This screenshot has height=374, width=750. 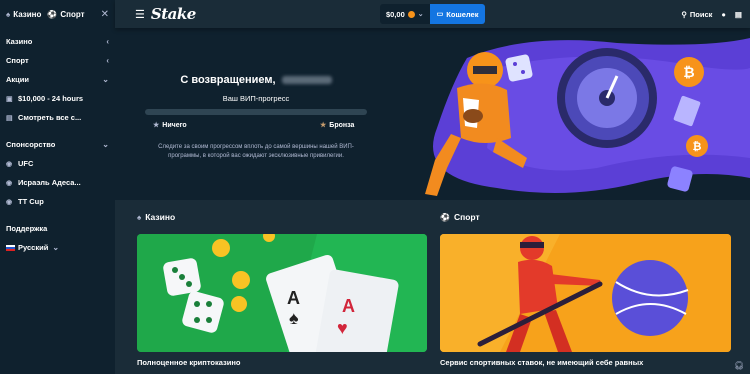 I want to click on section-title-casino-label: Казино, so click(x=160, y=217).